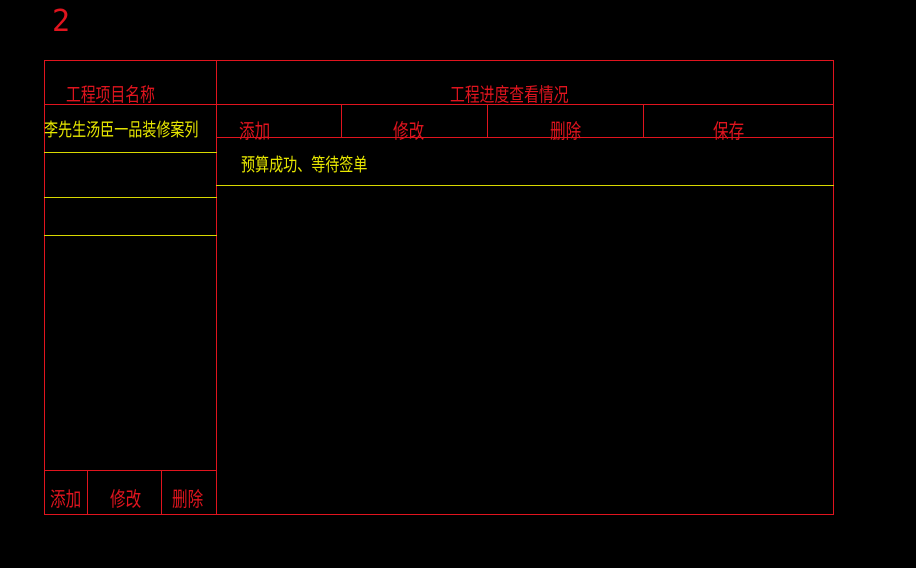 This screenshot has height=568, width=916. I want to click on page-number: 2, so click(61, 21).